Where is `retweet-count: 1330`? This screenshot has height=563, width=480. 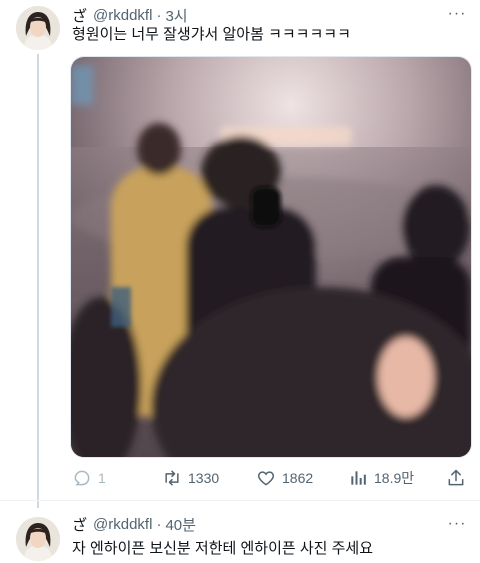 retweet-count: 1330 is located at coordinates (204, 478).